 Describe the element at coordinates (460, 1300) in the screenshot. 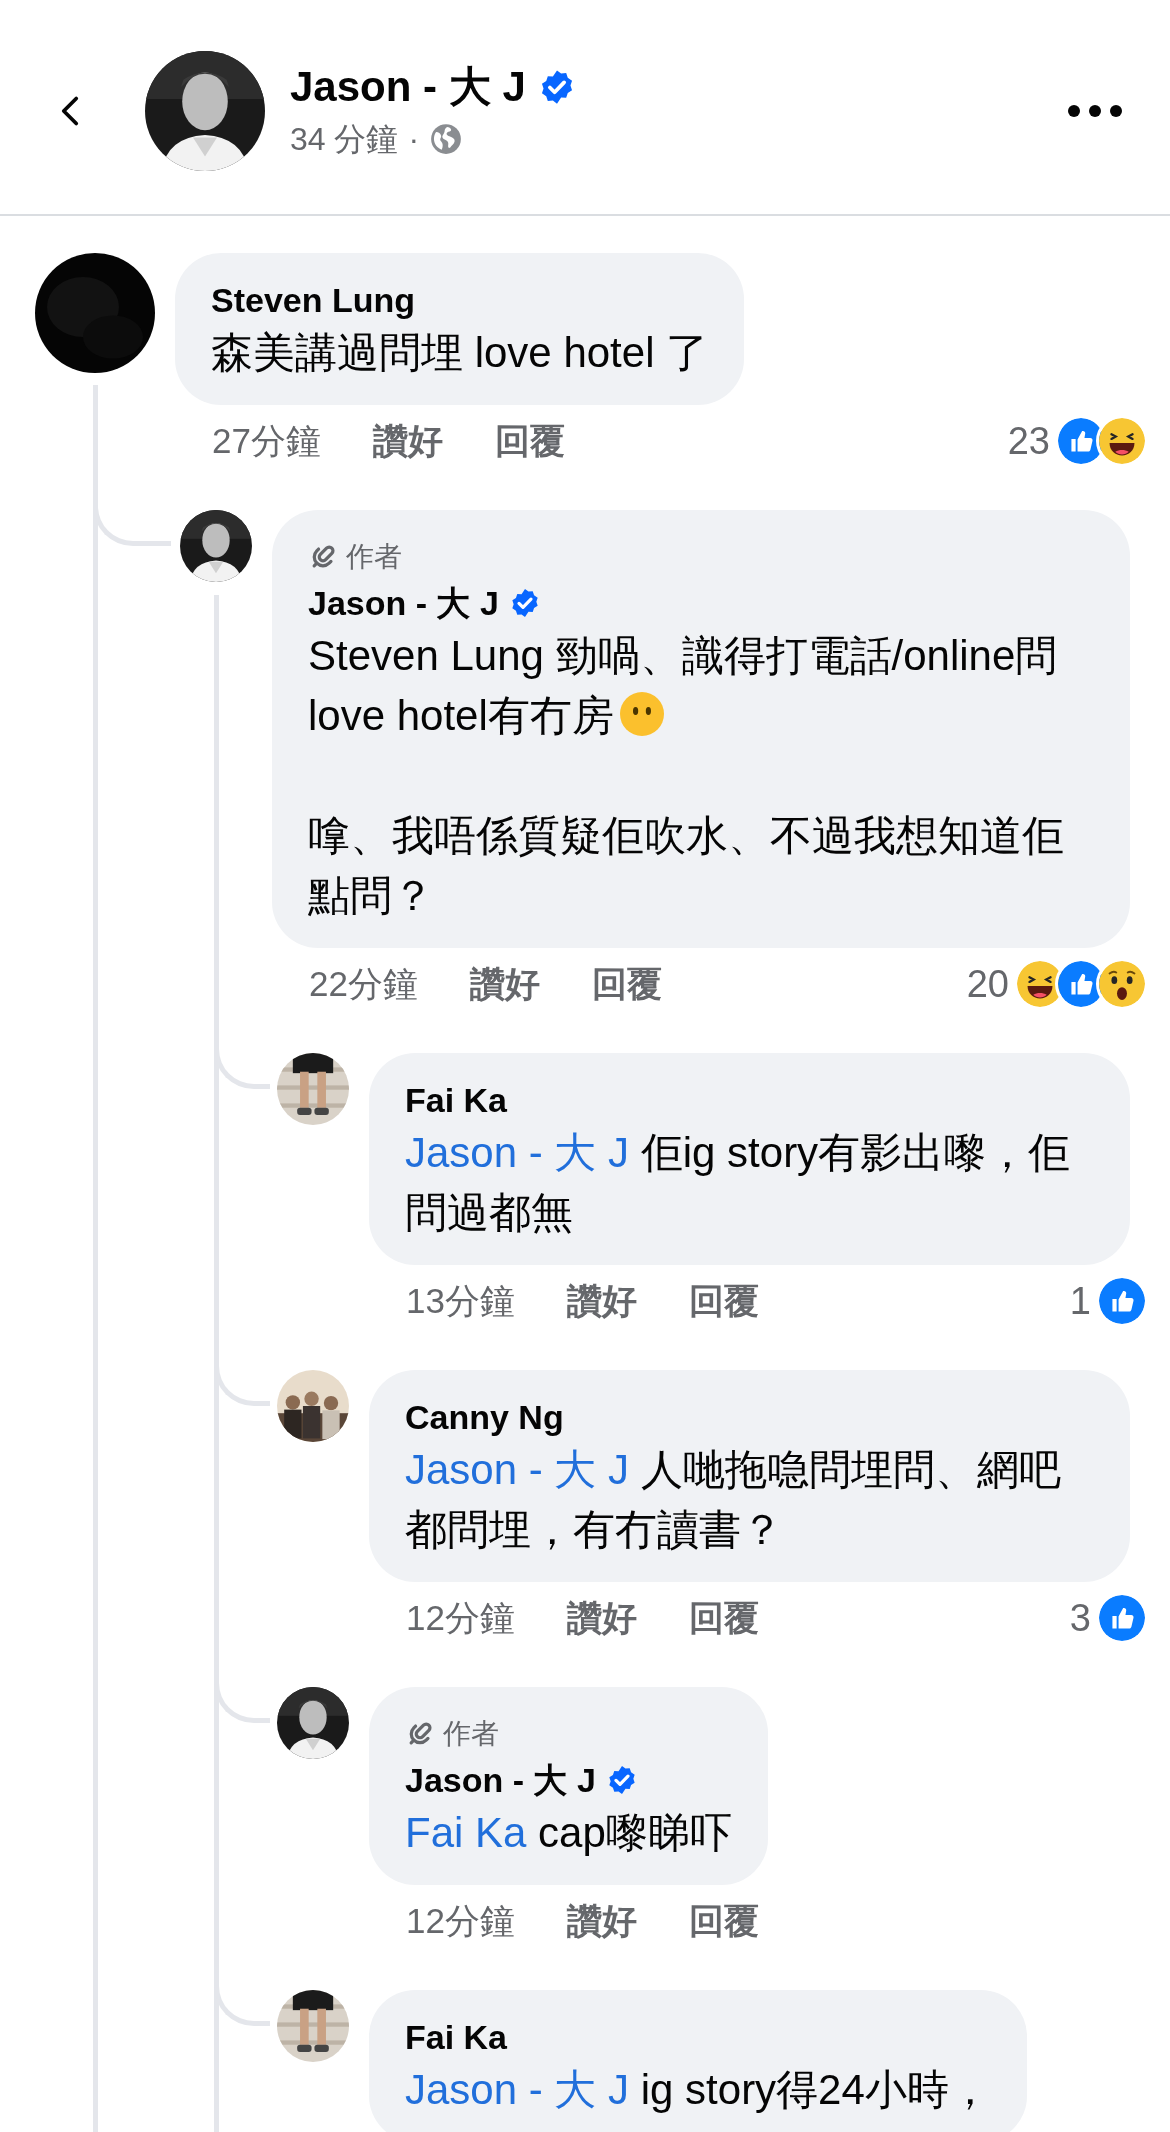

I see `comment-time: 13分鐘` at that location.